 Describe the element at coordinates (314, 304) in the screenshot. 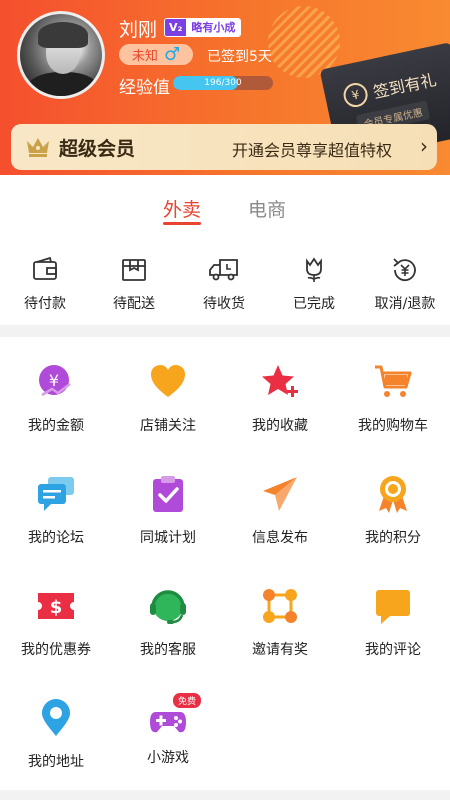

I see `order-label: 已完成` at that location.